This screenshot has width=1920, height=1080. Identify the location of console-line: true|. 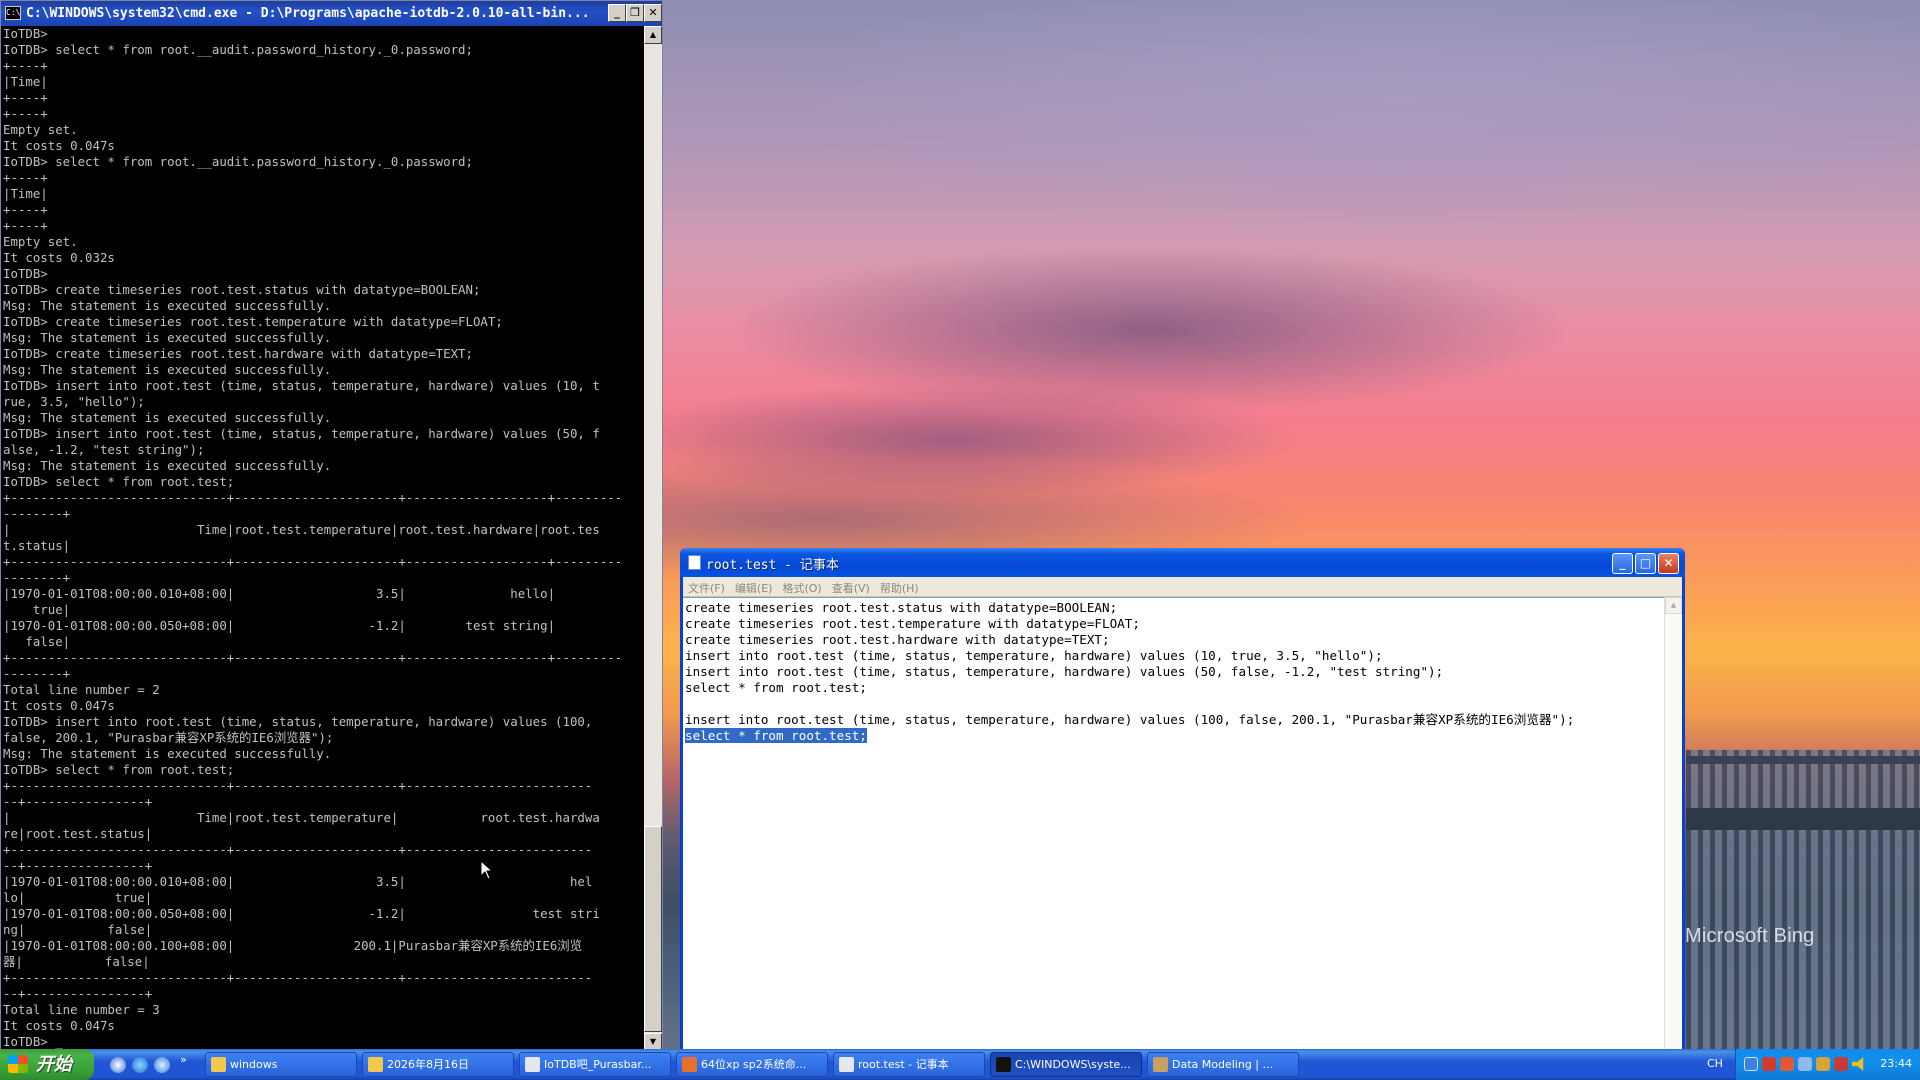
(37, 609).